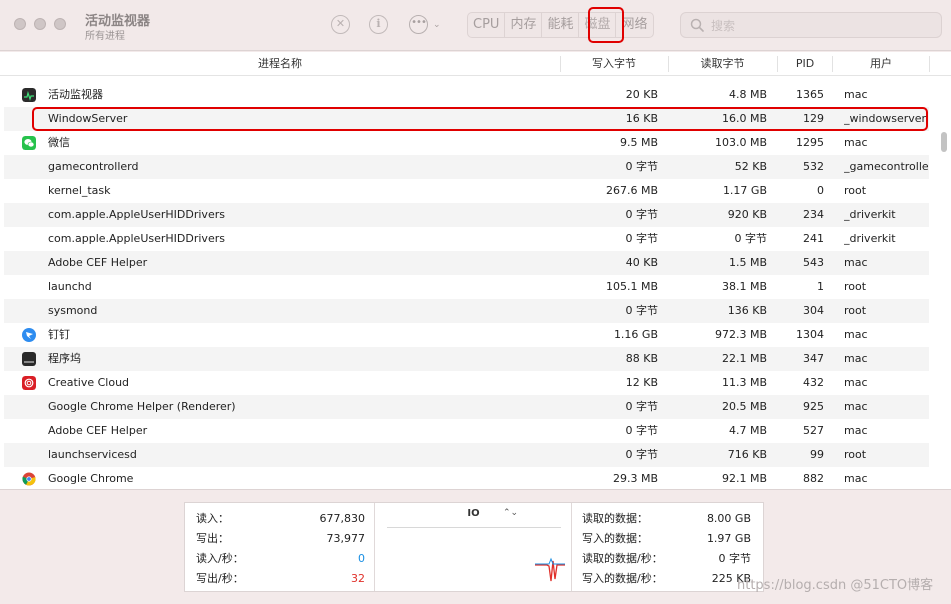 The width and height of the screenshot is (951, 604). Describe the element at coordinates (466, 95) in the screenshot. I see `table-row: 活动监视器 20 KB 4.8 MB 1365 mac` at that location.